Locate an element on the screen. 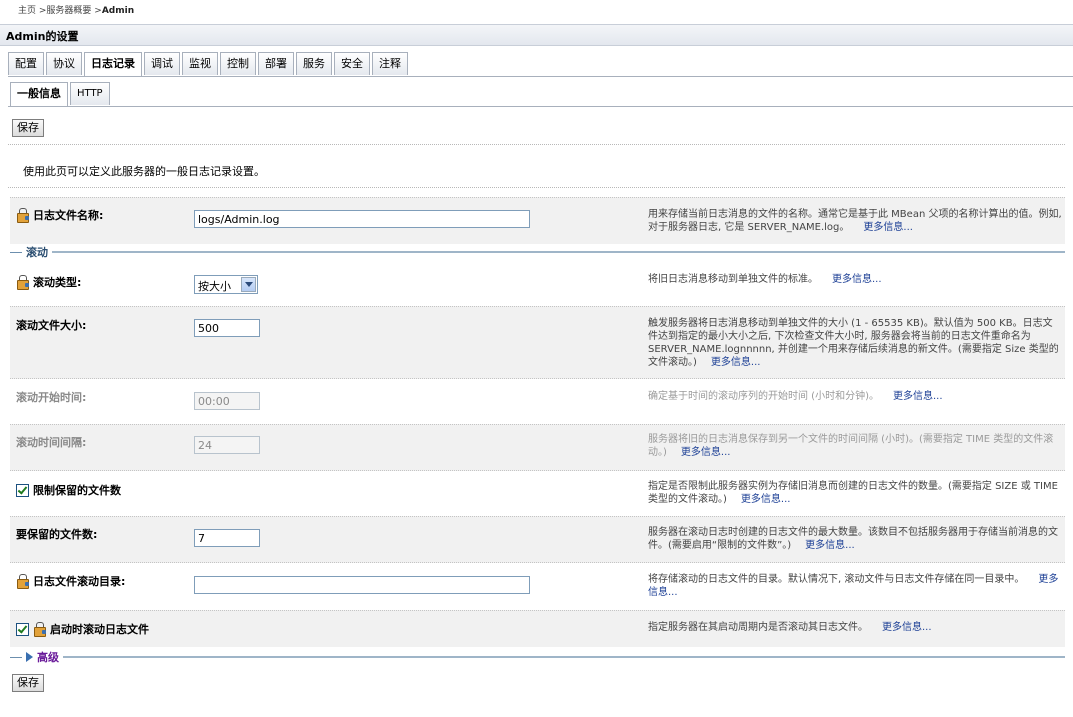  subtabs-divider is located at coordinates (540, 106).